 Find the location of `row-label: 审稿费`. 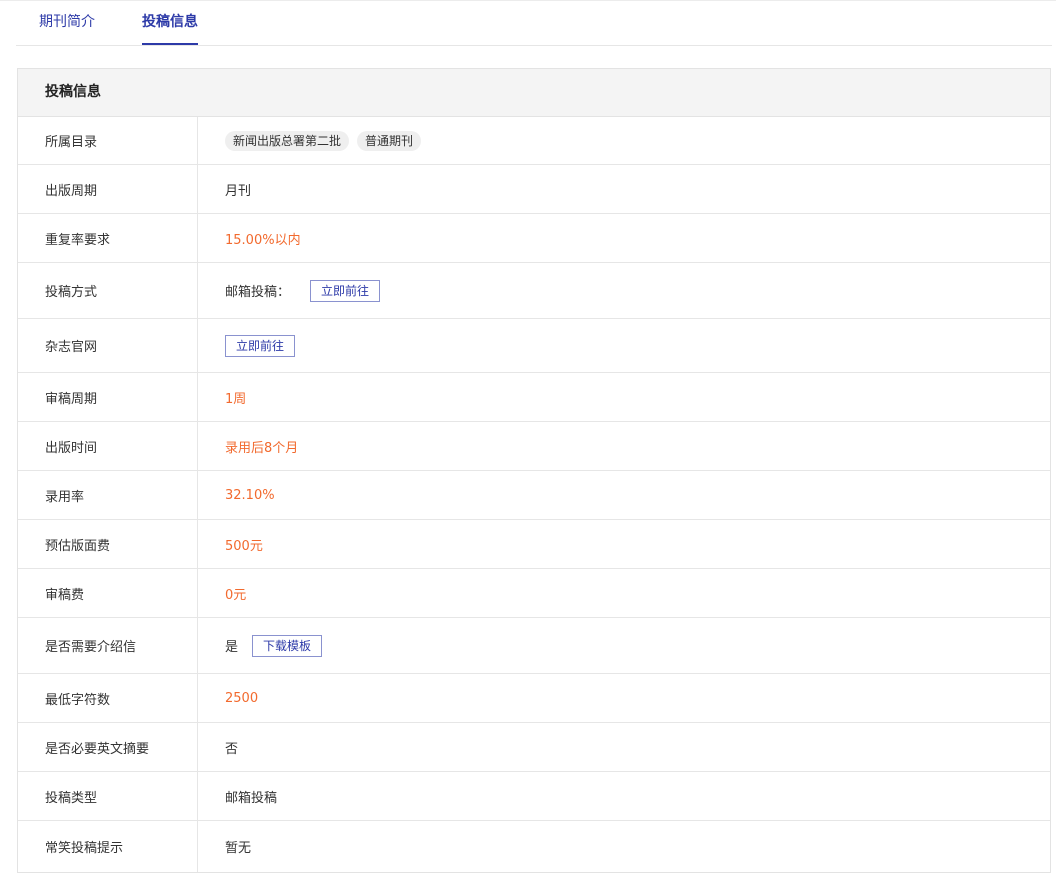

row-label: 审稿费 is located at coordinates (108, 593).